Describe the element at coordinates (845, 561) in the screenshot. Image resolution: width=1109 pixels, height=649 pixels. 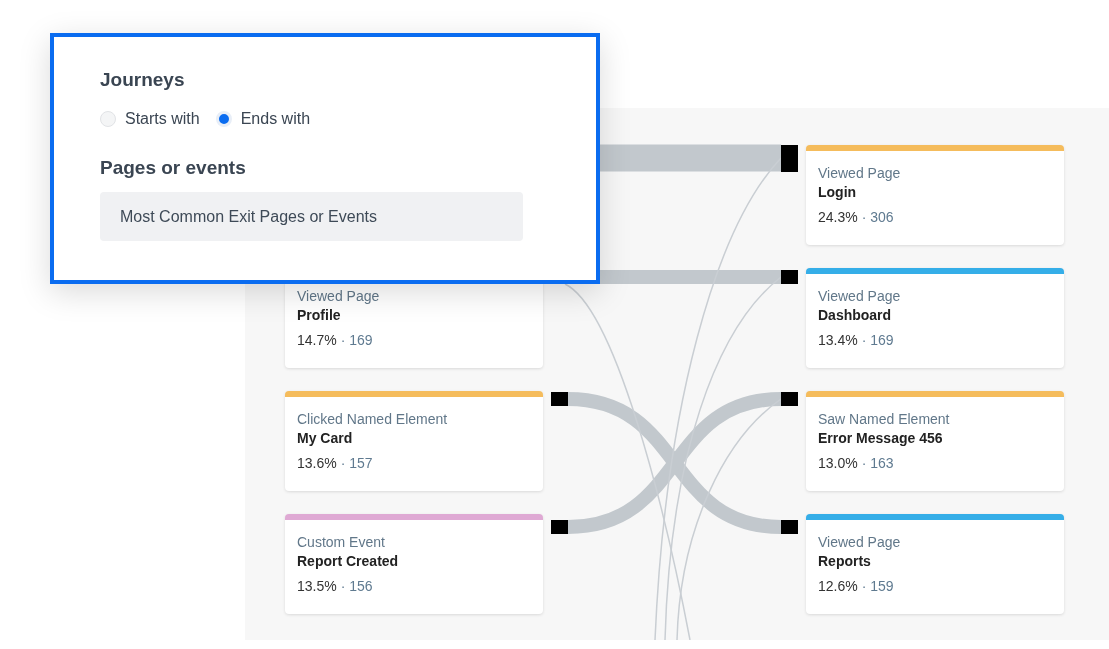
I see `event-name: Reports` at that location.